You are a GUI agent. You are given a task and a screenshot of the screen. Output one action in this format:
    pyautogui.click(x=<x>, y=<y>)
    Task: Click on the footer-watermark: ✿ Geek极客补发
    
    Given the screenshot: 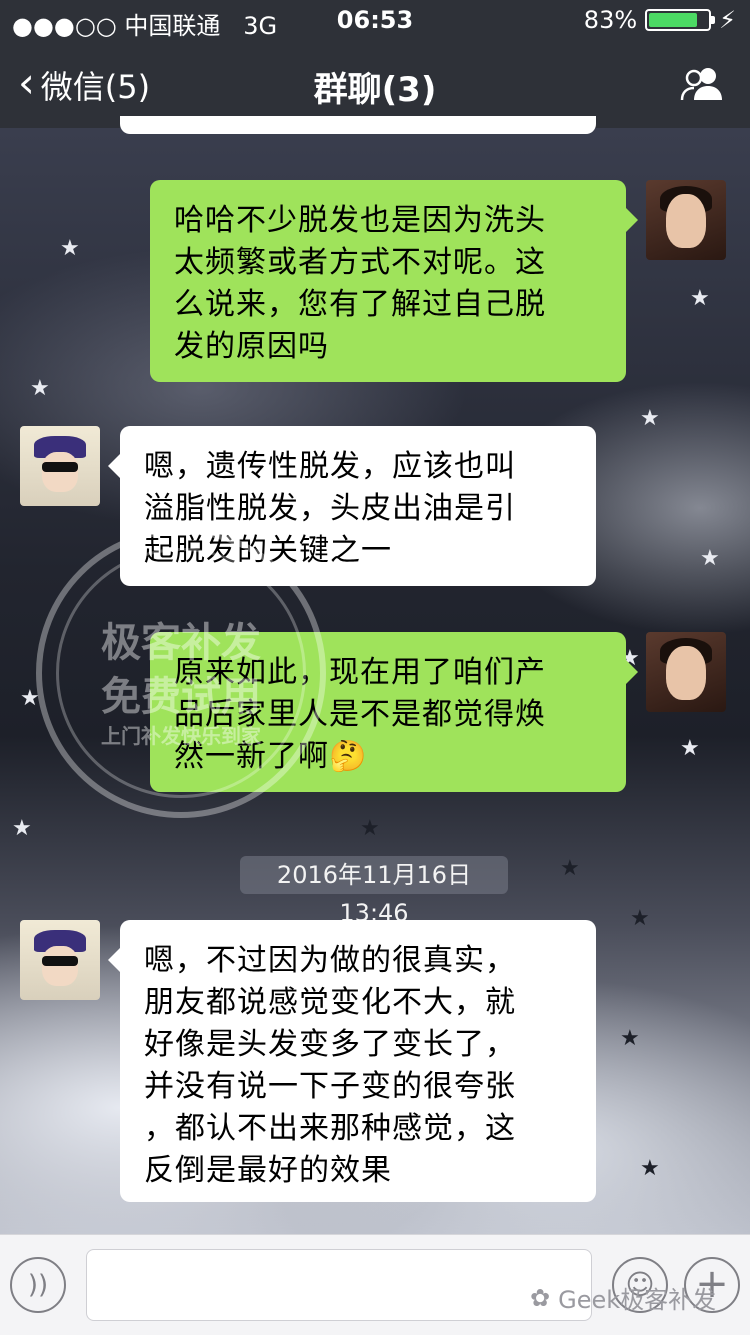 What is the action you would take?
    pyautogui.click(x=623, y=1297)
    